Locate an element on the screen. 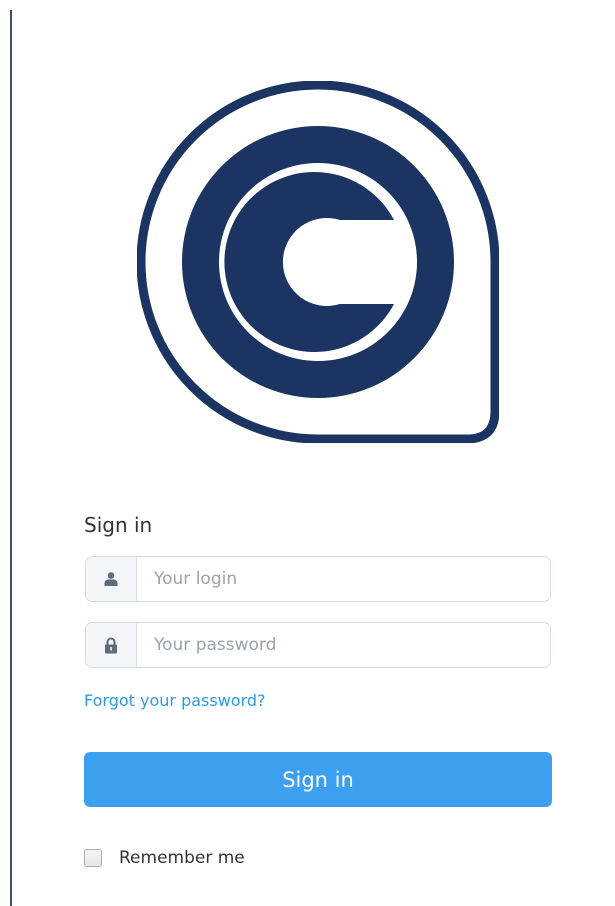 This screenshot has width=615, height=906. password-input-group is located at coordinates (318, 645).